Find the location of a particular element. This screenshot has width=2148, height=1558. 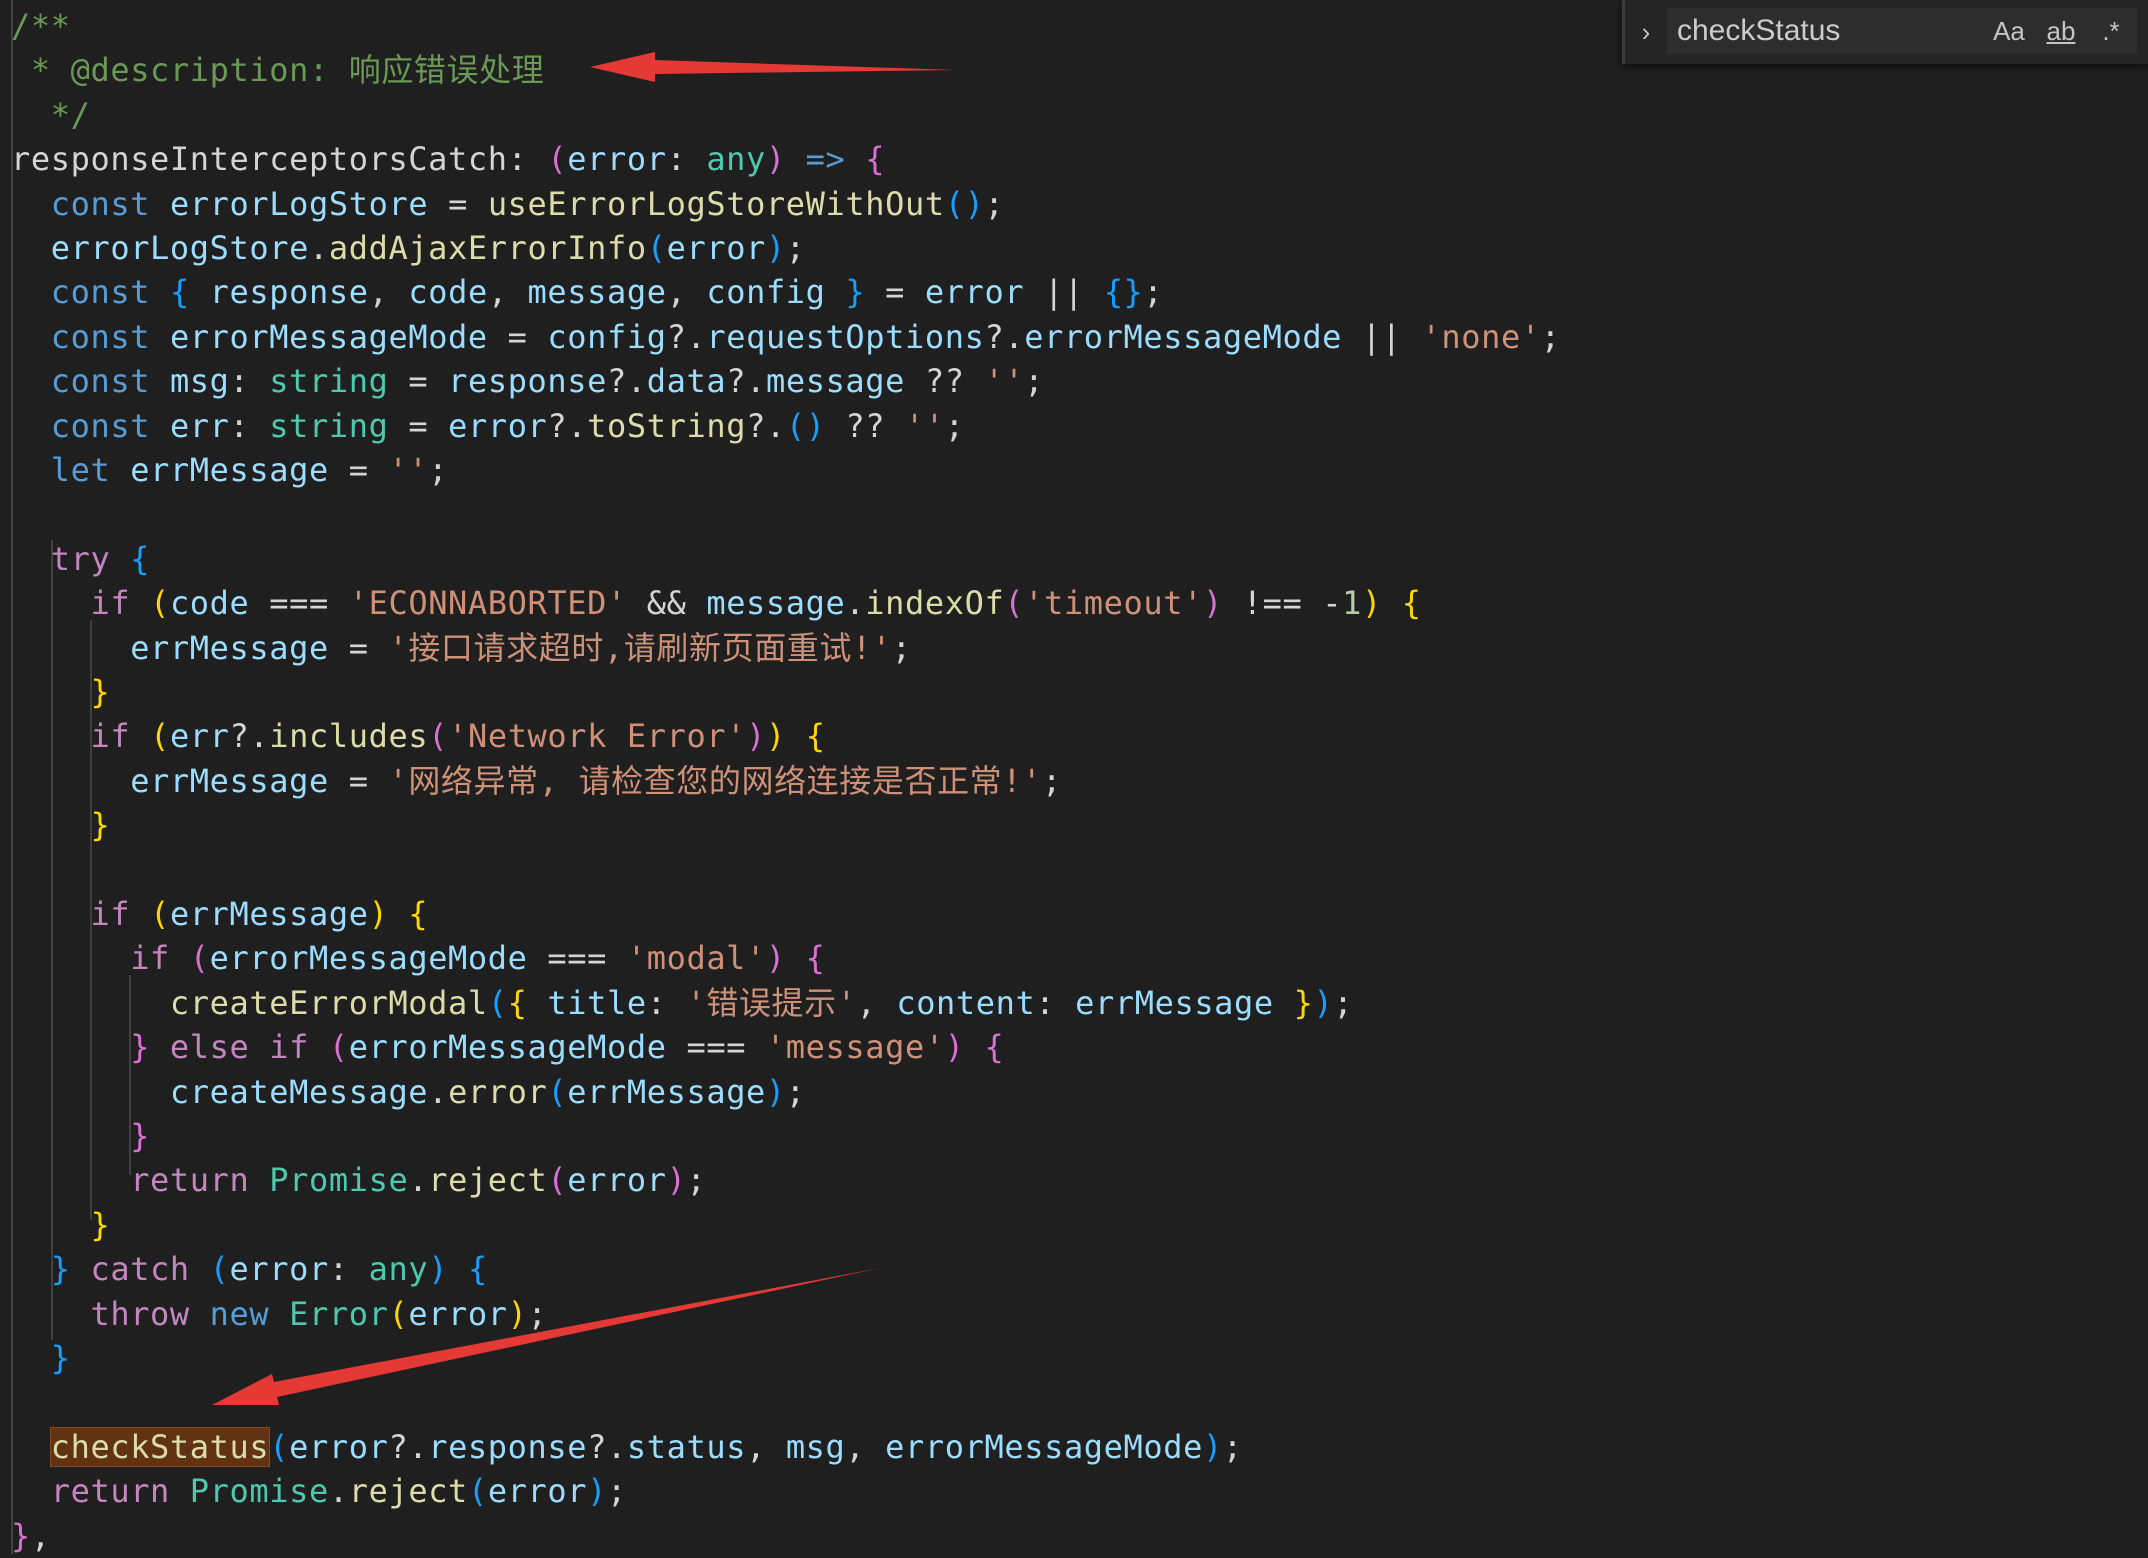

code-line: createMessage.error(errMessage); is located at coordinates (408, 1092).